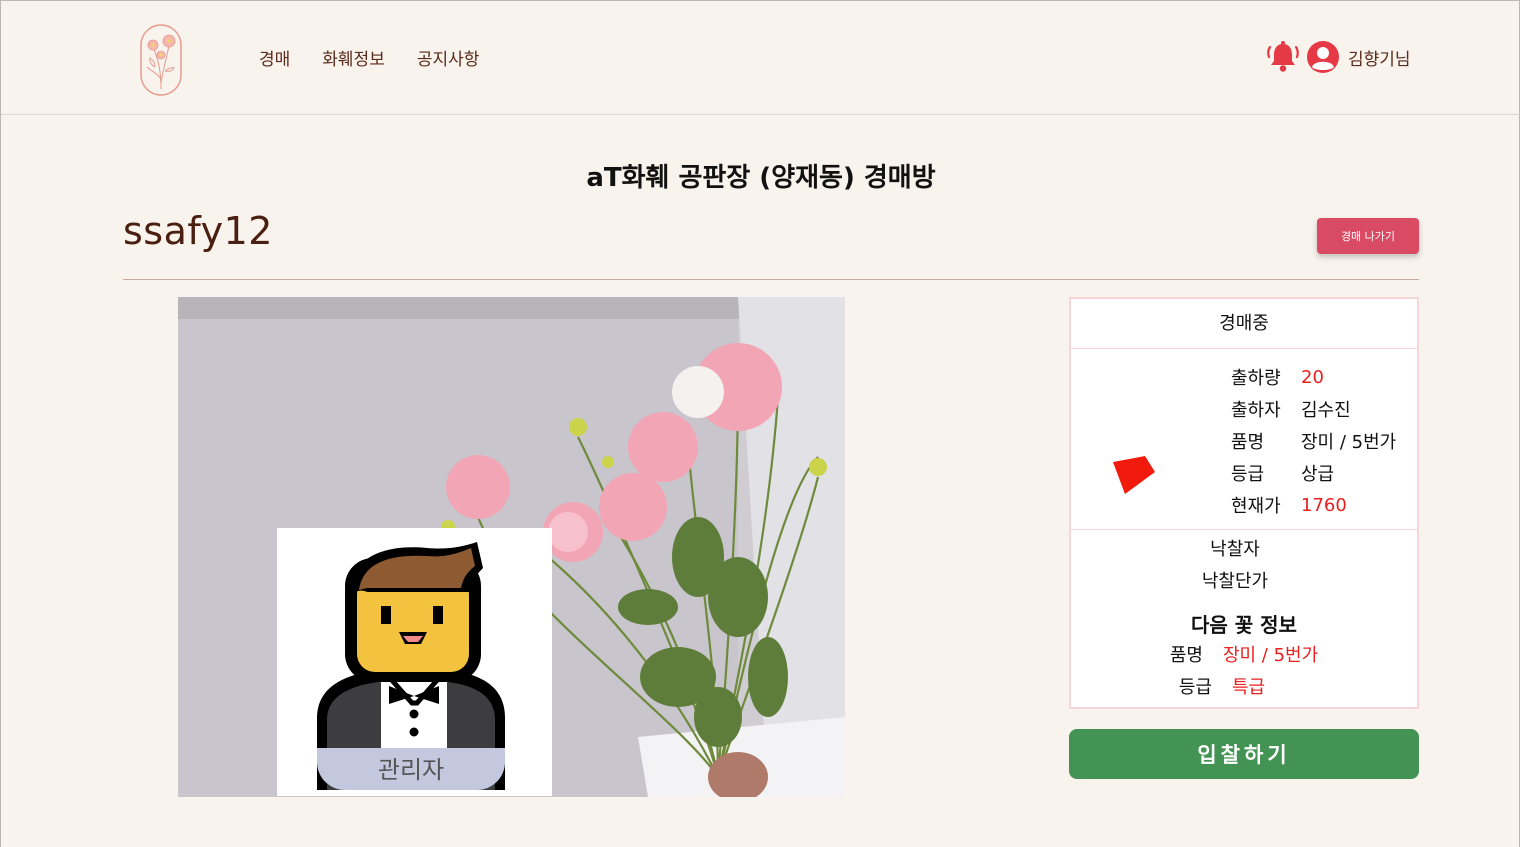  Describe the element at coordinates (1324, 505) in the screenshot. I see `detail-value: 1760` at that location.